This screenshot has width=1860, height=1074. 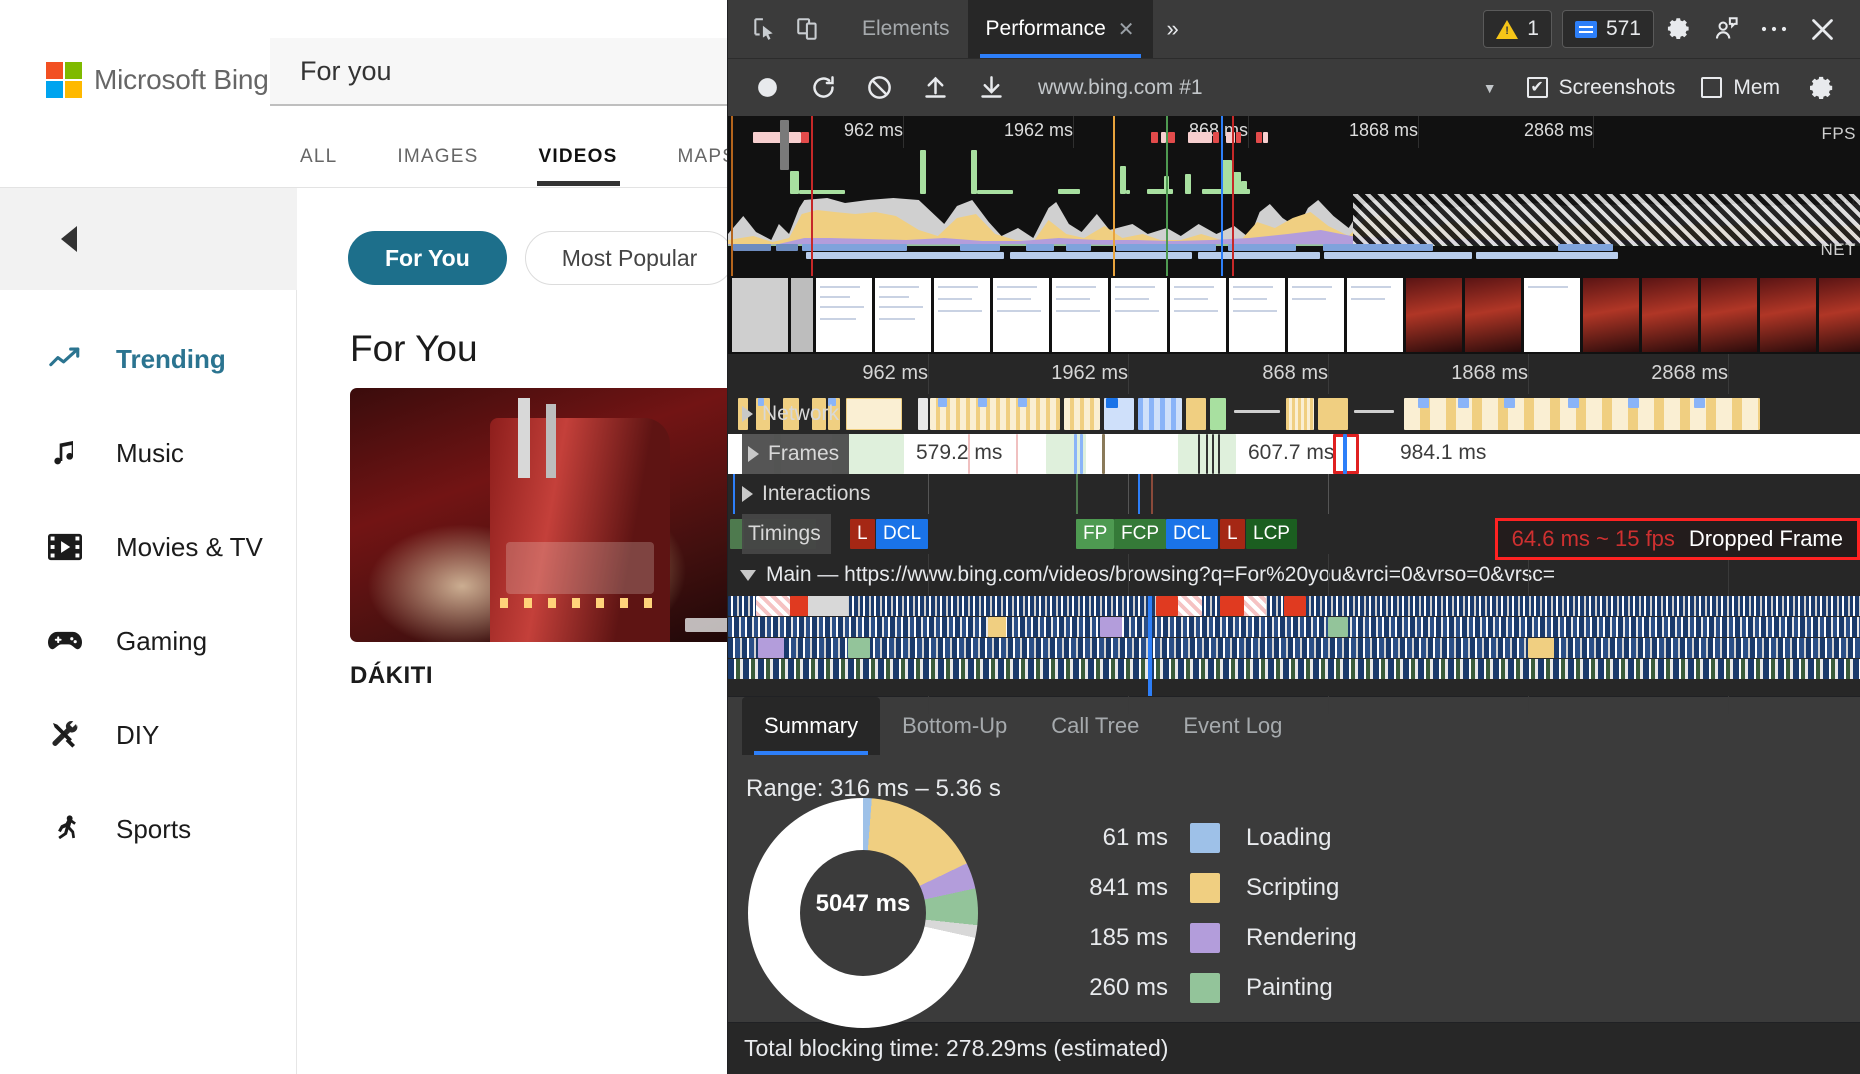 What do you see at coordinates (1821, 88) in the screenshot?
I see `capture-settings-gear-icon` at bounding box center [1821, 88].